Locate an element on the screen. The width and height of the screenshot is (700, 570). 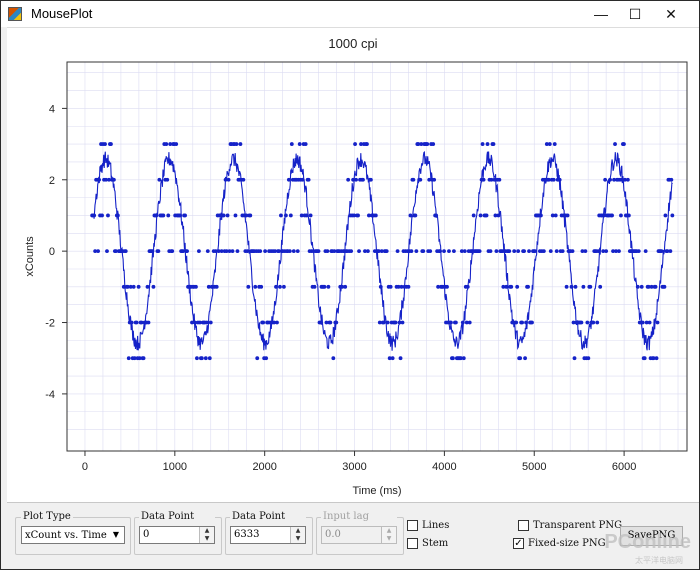
lines-checkbox is located at coordinates (412, 525).